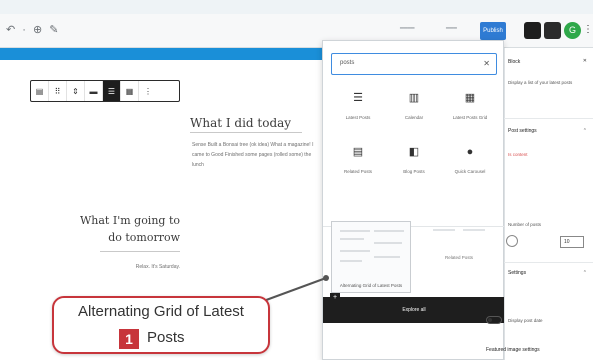  I want to click on block-label: Latest Posts Grid, so click(470, 117).